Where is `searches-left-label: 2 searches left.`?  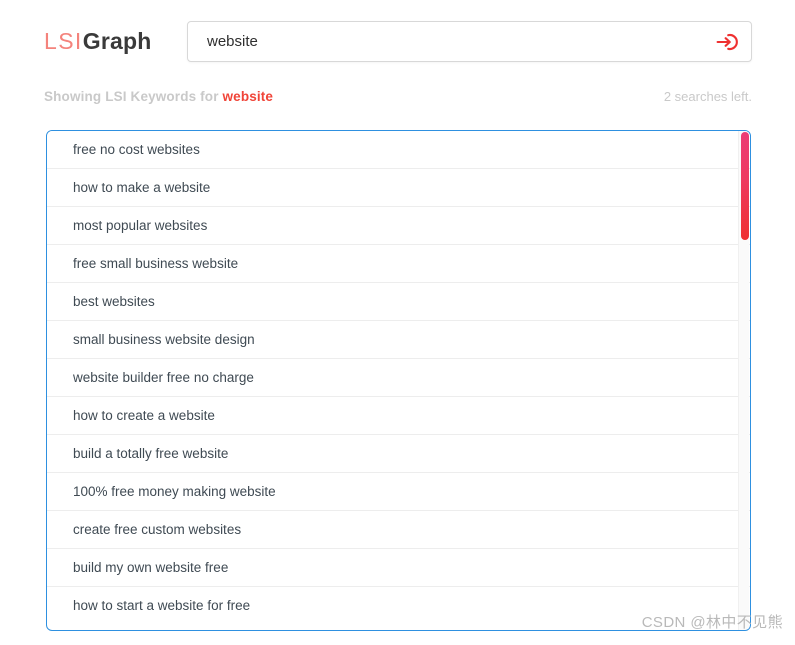 searches-left-label: 2 searches left. is located at coordinates (707, 96).